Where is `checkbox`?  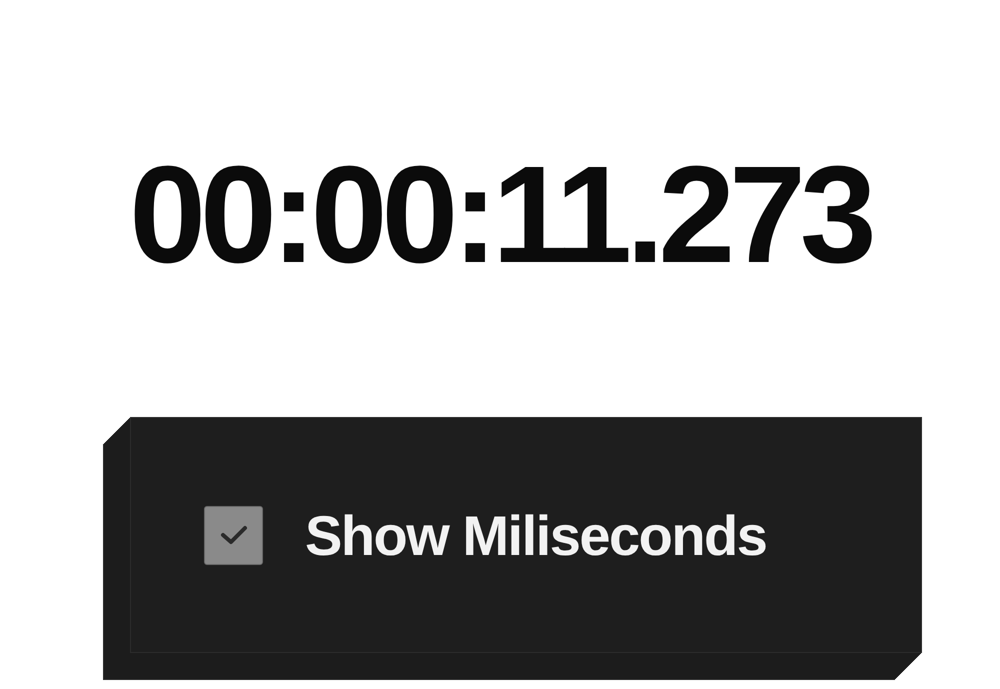 checkbox is located at coordinates (233, 535).